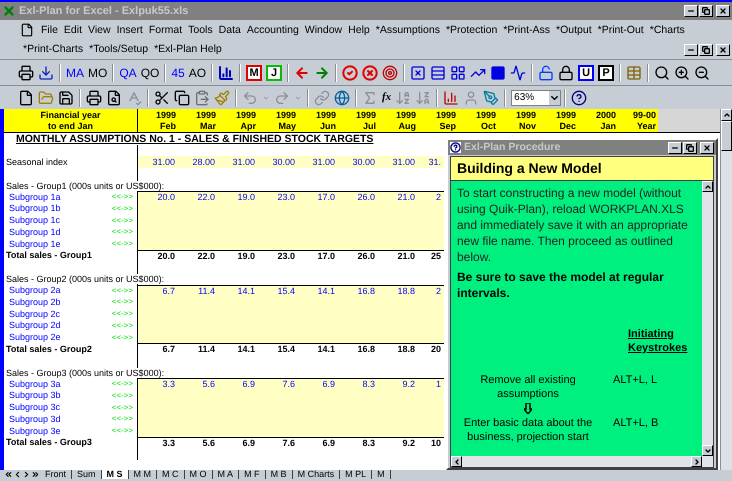 Image resolution: width=732 pixels, height=481 pixels. What do you see at coordinates (536, 98) in the screenshot?
I see `zoom-dropdown: 63%` at bounding box center [536, 98].